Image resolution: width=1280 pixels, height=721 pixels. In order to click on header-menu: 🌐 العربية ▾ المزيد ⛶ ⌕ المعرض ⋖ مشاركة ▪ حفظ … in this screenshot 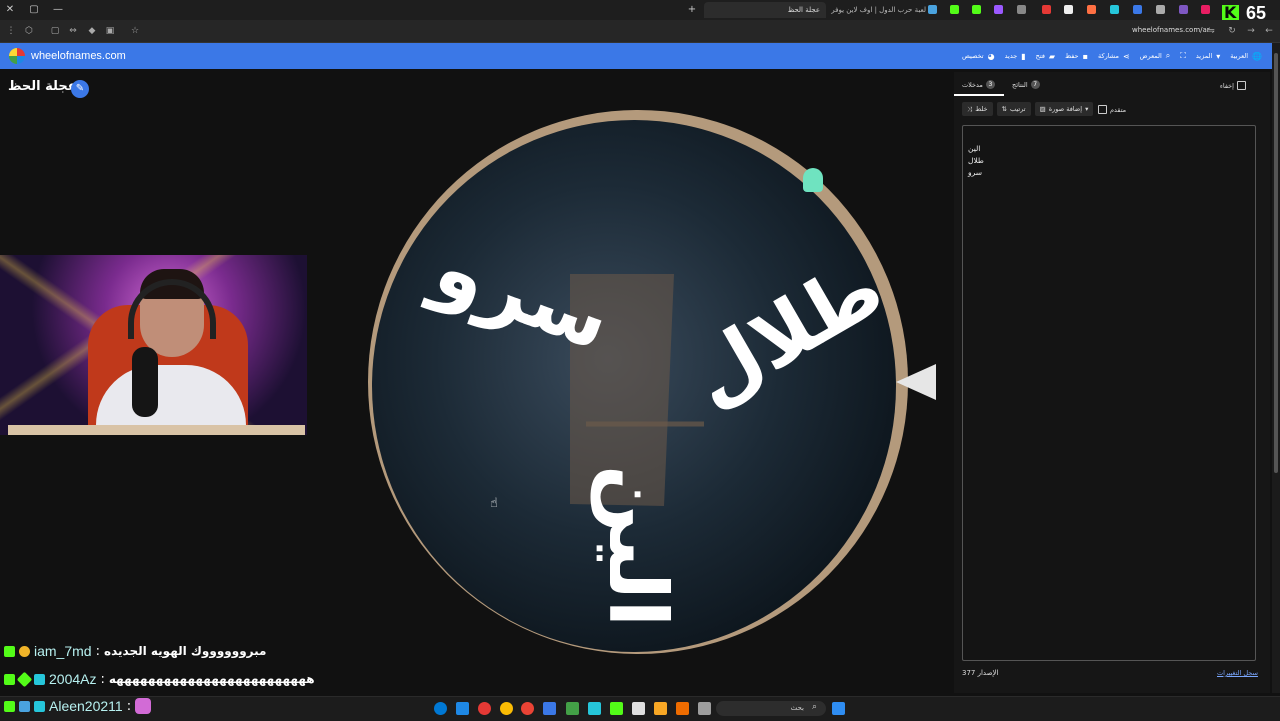, I will do `click(1112, 56)`.